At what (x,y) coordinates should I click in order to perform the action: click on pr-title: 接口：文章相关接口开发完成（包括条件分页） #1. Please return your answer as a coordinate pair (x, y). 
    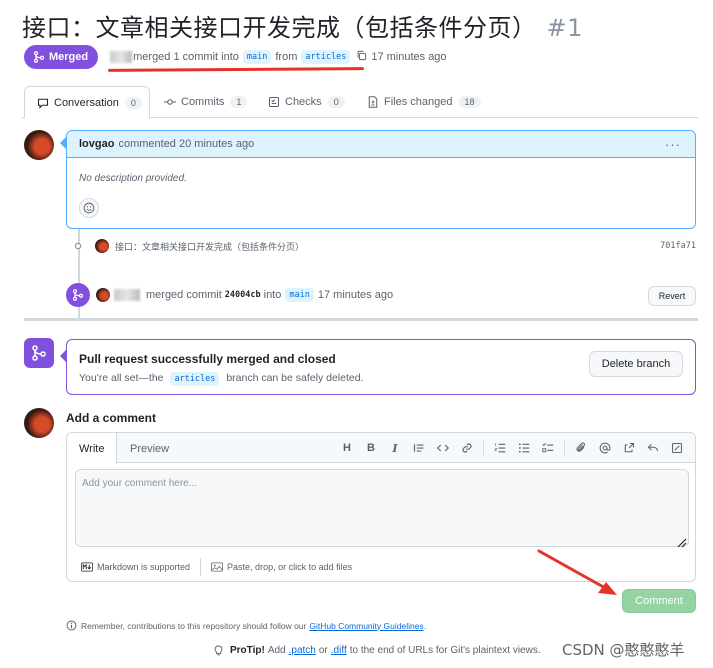
    Looking at the image, I should click on (302, 25).